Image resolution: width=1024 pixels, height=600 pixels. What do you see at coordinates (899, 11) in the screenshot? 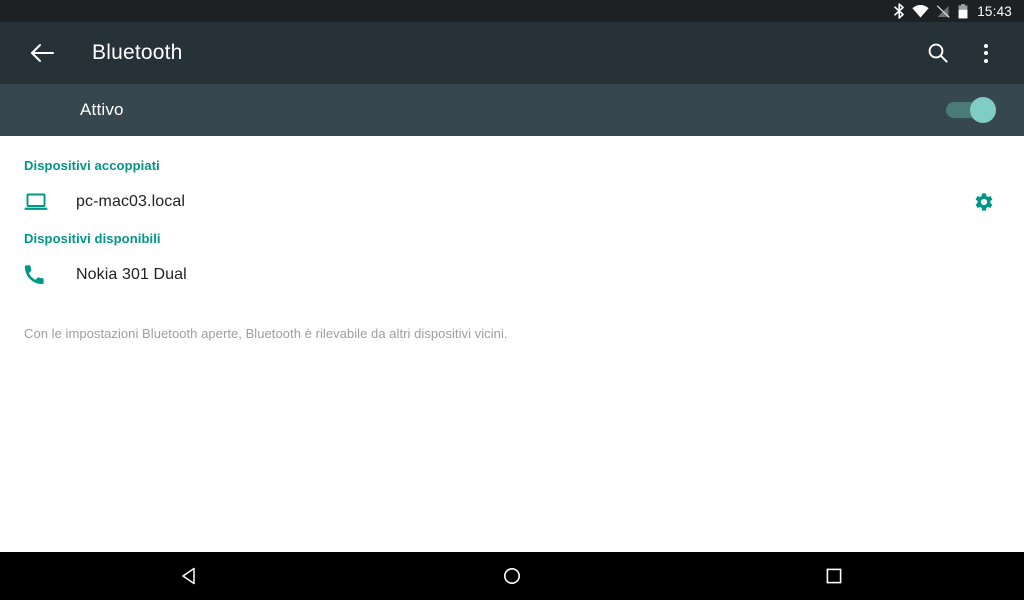
I see `bluetooth-icon` at bounding box center [899, 11].